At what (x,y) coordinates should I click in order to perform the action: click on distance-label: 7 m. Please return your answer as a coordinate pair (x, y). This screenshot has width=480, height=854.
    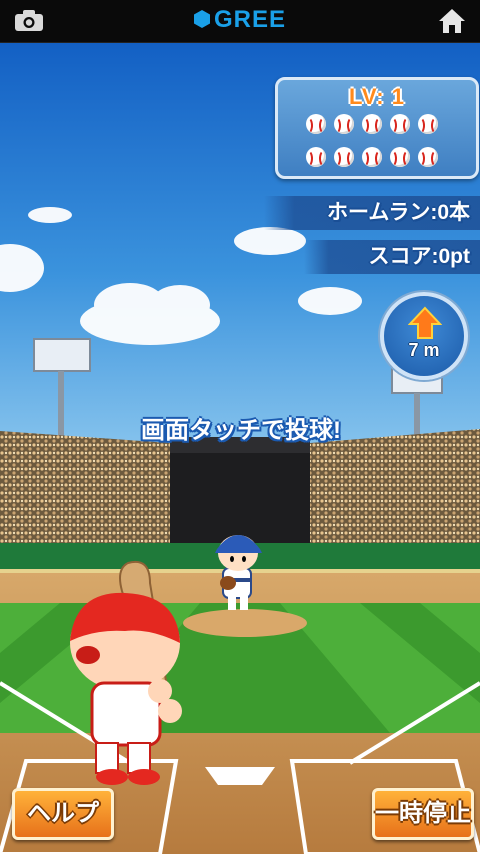
    Looking at the image, I should click on (424, 350).